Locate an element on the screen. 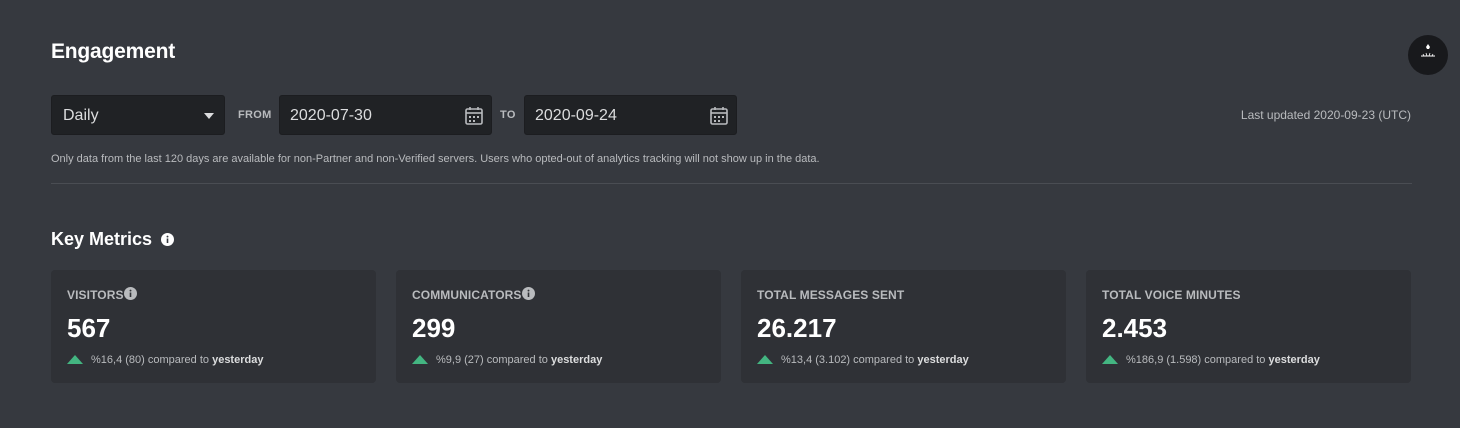 This screenshot has height=428, width=1460. page-title: Engagement is located at coordinates (113, 51).